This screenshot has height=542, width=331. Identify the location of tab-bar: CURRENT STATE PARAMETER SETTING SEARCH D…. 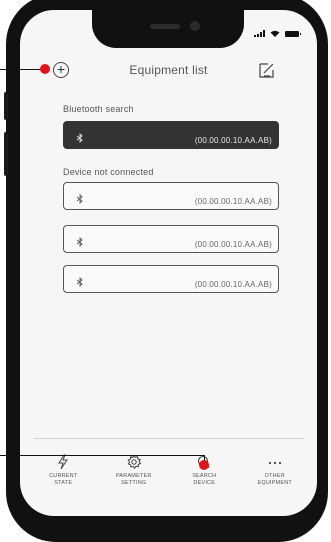
(169, 480).